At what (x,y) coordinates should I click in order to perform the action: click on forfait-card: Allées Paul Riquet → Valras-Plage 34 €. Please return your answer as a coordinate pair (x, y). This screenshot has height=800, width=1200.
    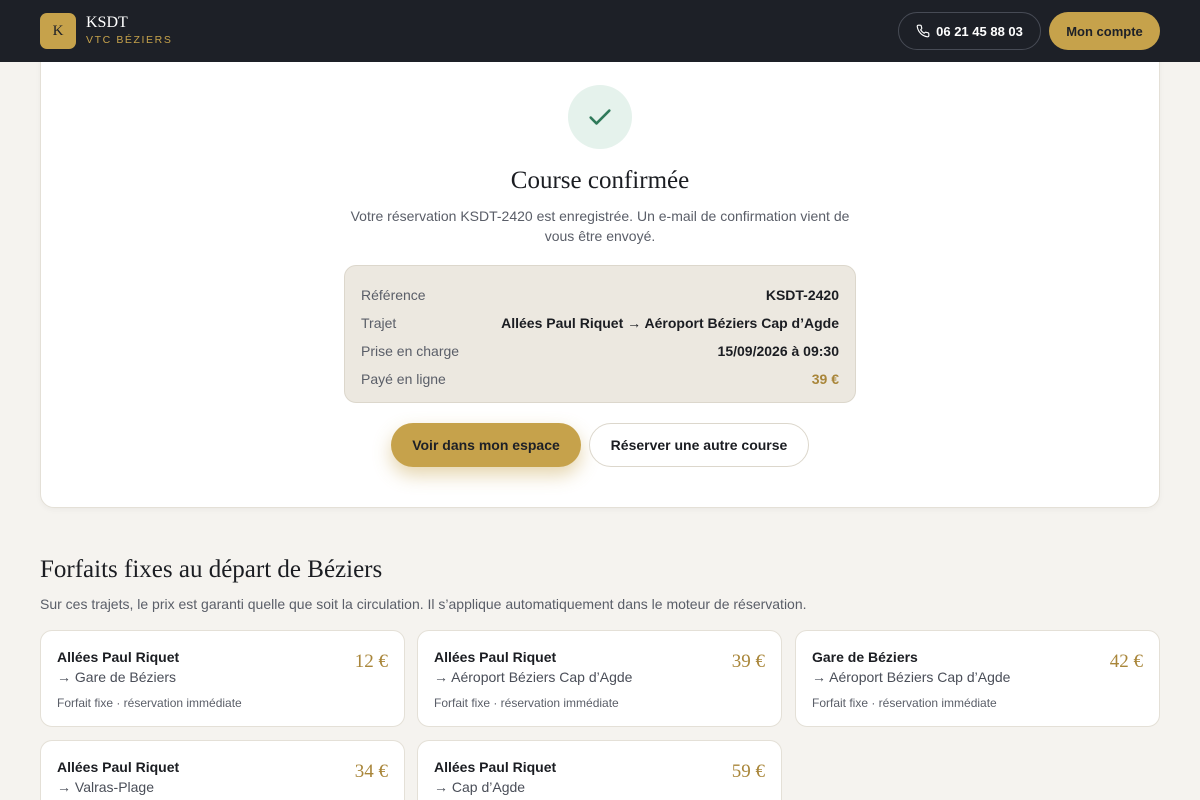
    Looking at the image, I should click on (222, 770).